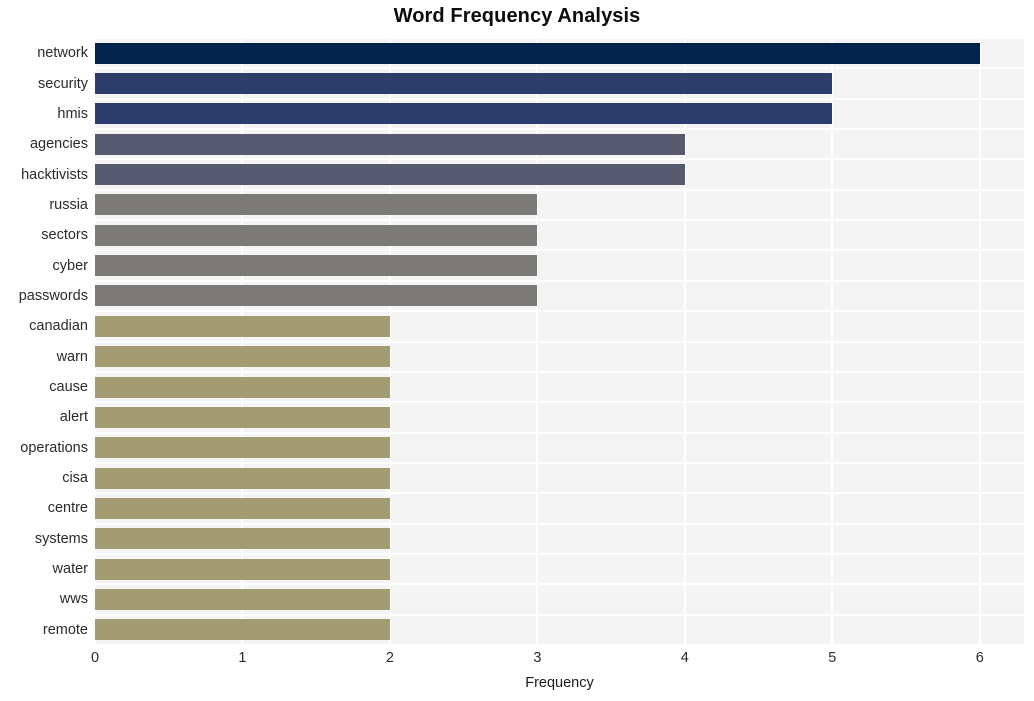  What do you see at coordinates (832, 658) in the screenshot?
I see `x-tick-5: 5` at bounding box center [832, 658].